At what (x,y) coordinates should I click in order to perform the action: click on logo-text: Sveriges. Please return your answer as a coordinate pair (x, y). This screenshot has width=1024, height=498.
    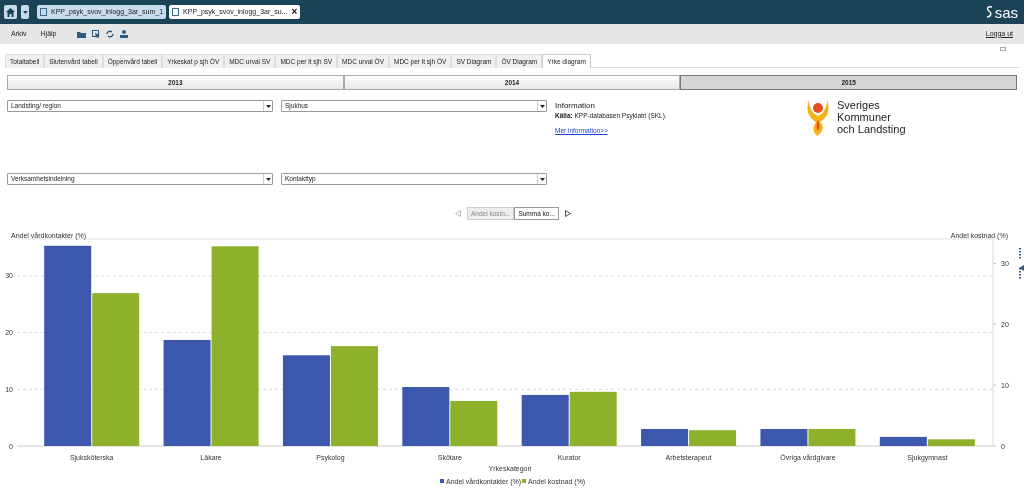
    Looking at the image, I should click on (859, 105).